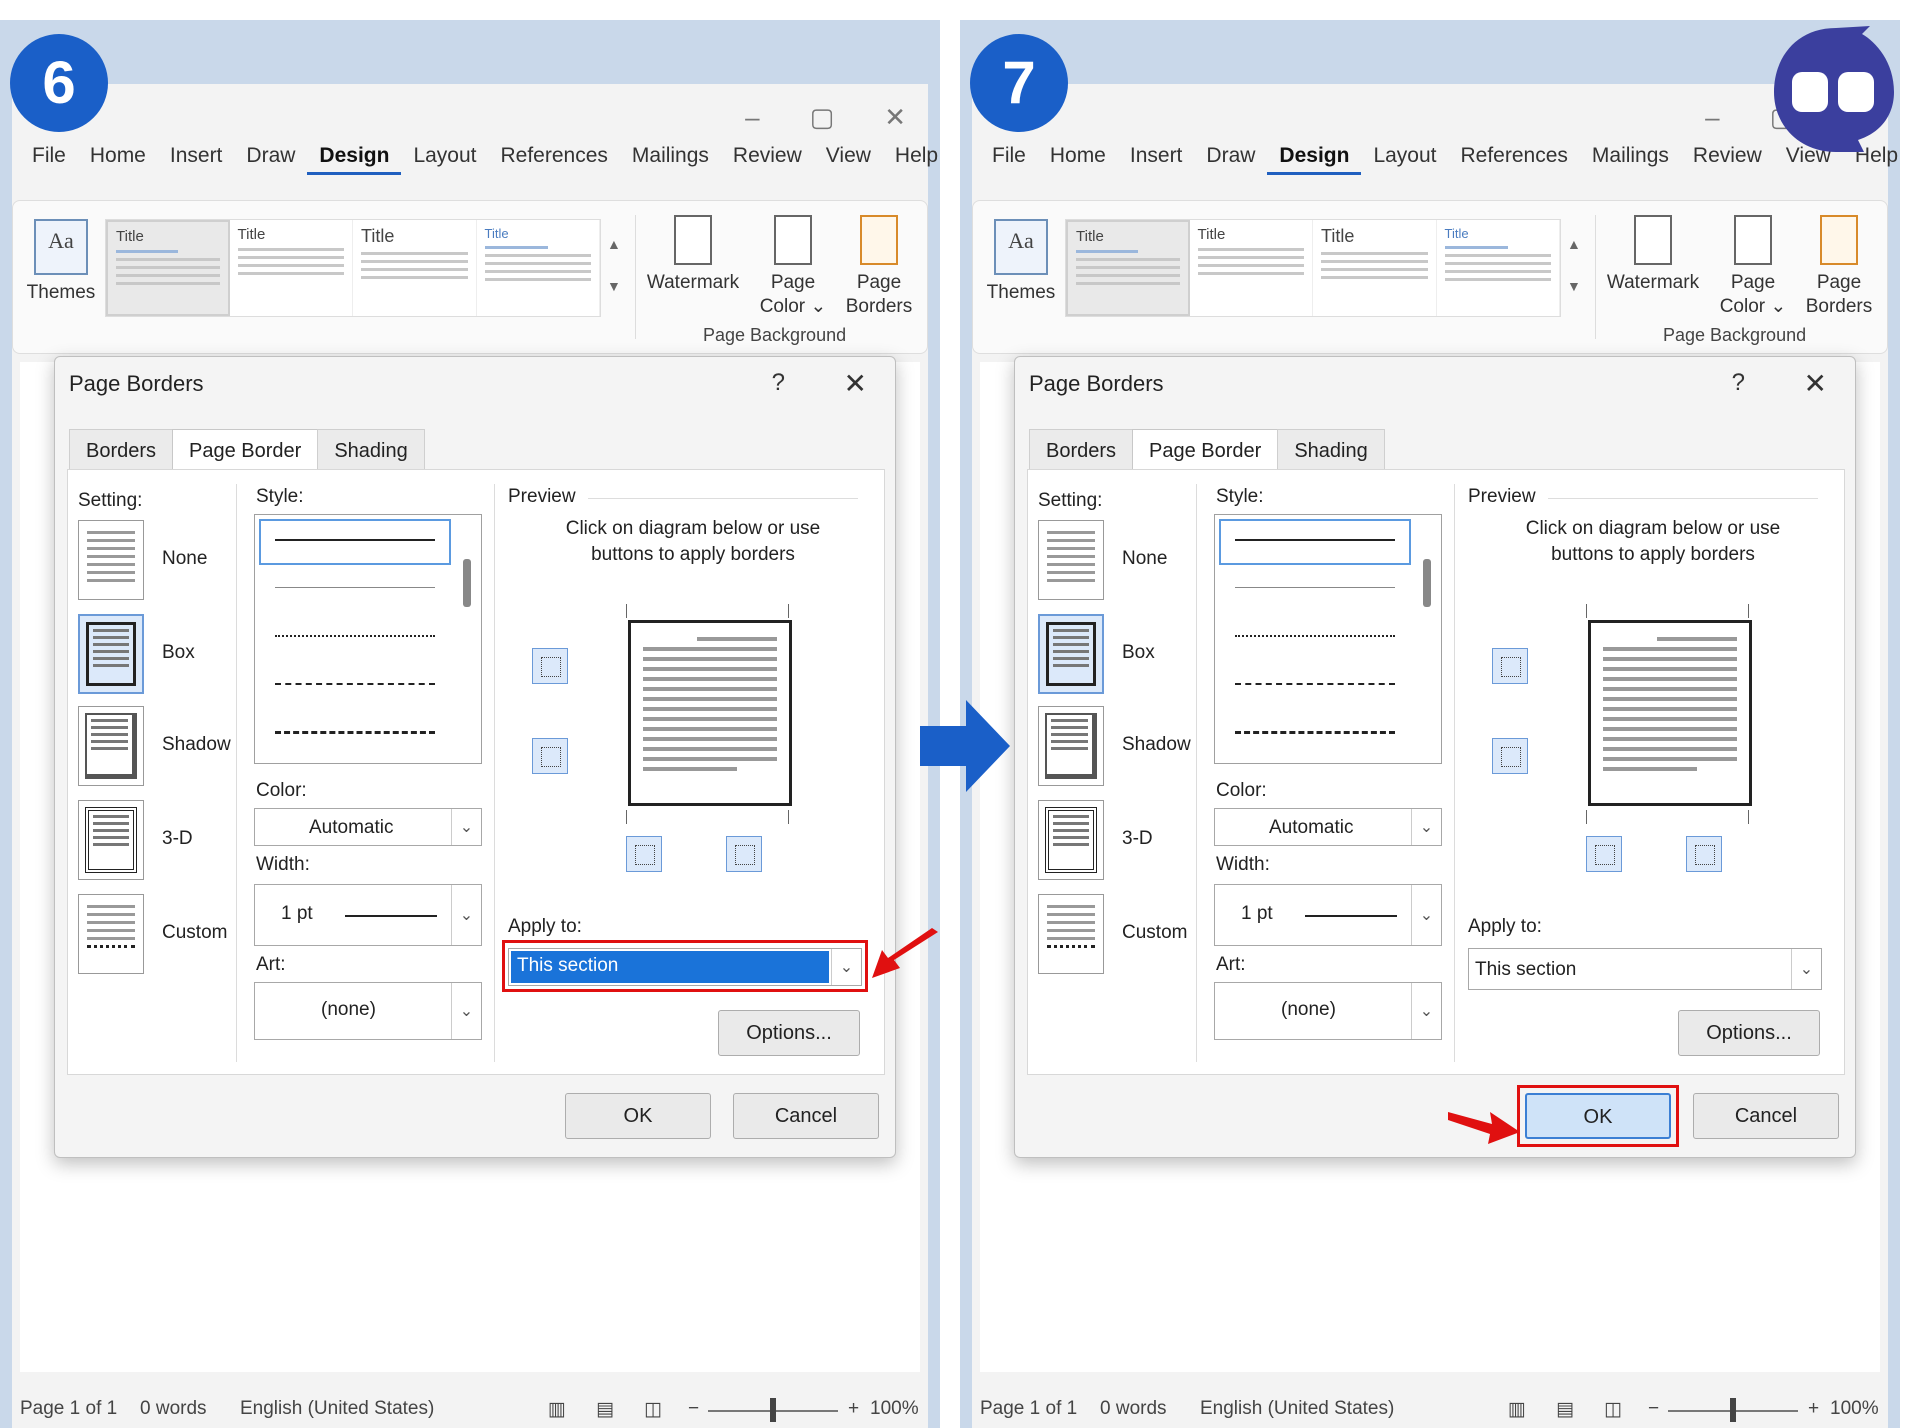 The width and height of the screenshot is (1908, 1428). What do you see at coordinates (467, 583) in the screenshot?
I see `style-scrollbar` at bounding box center [467, 583].